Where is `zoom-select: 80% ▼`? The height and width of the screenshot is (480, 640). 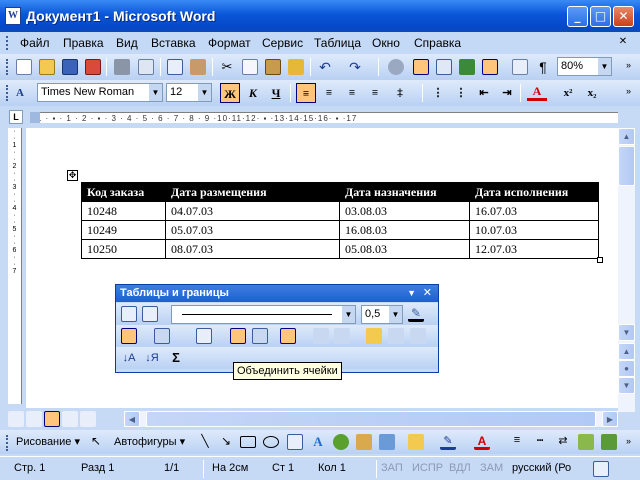 zoom-select: 80% ▼ is located at coordinates (584, 66).